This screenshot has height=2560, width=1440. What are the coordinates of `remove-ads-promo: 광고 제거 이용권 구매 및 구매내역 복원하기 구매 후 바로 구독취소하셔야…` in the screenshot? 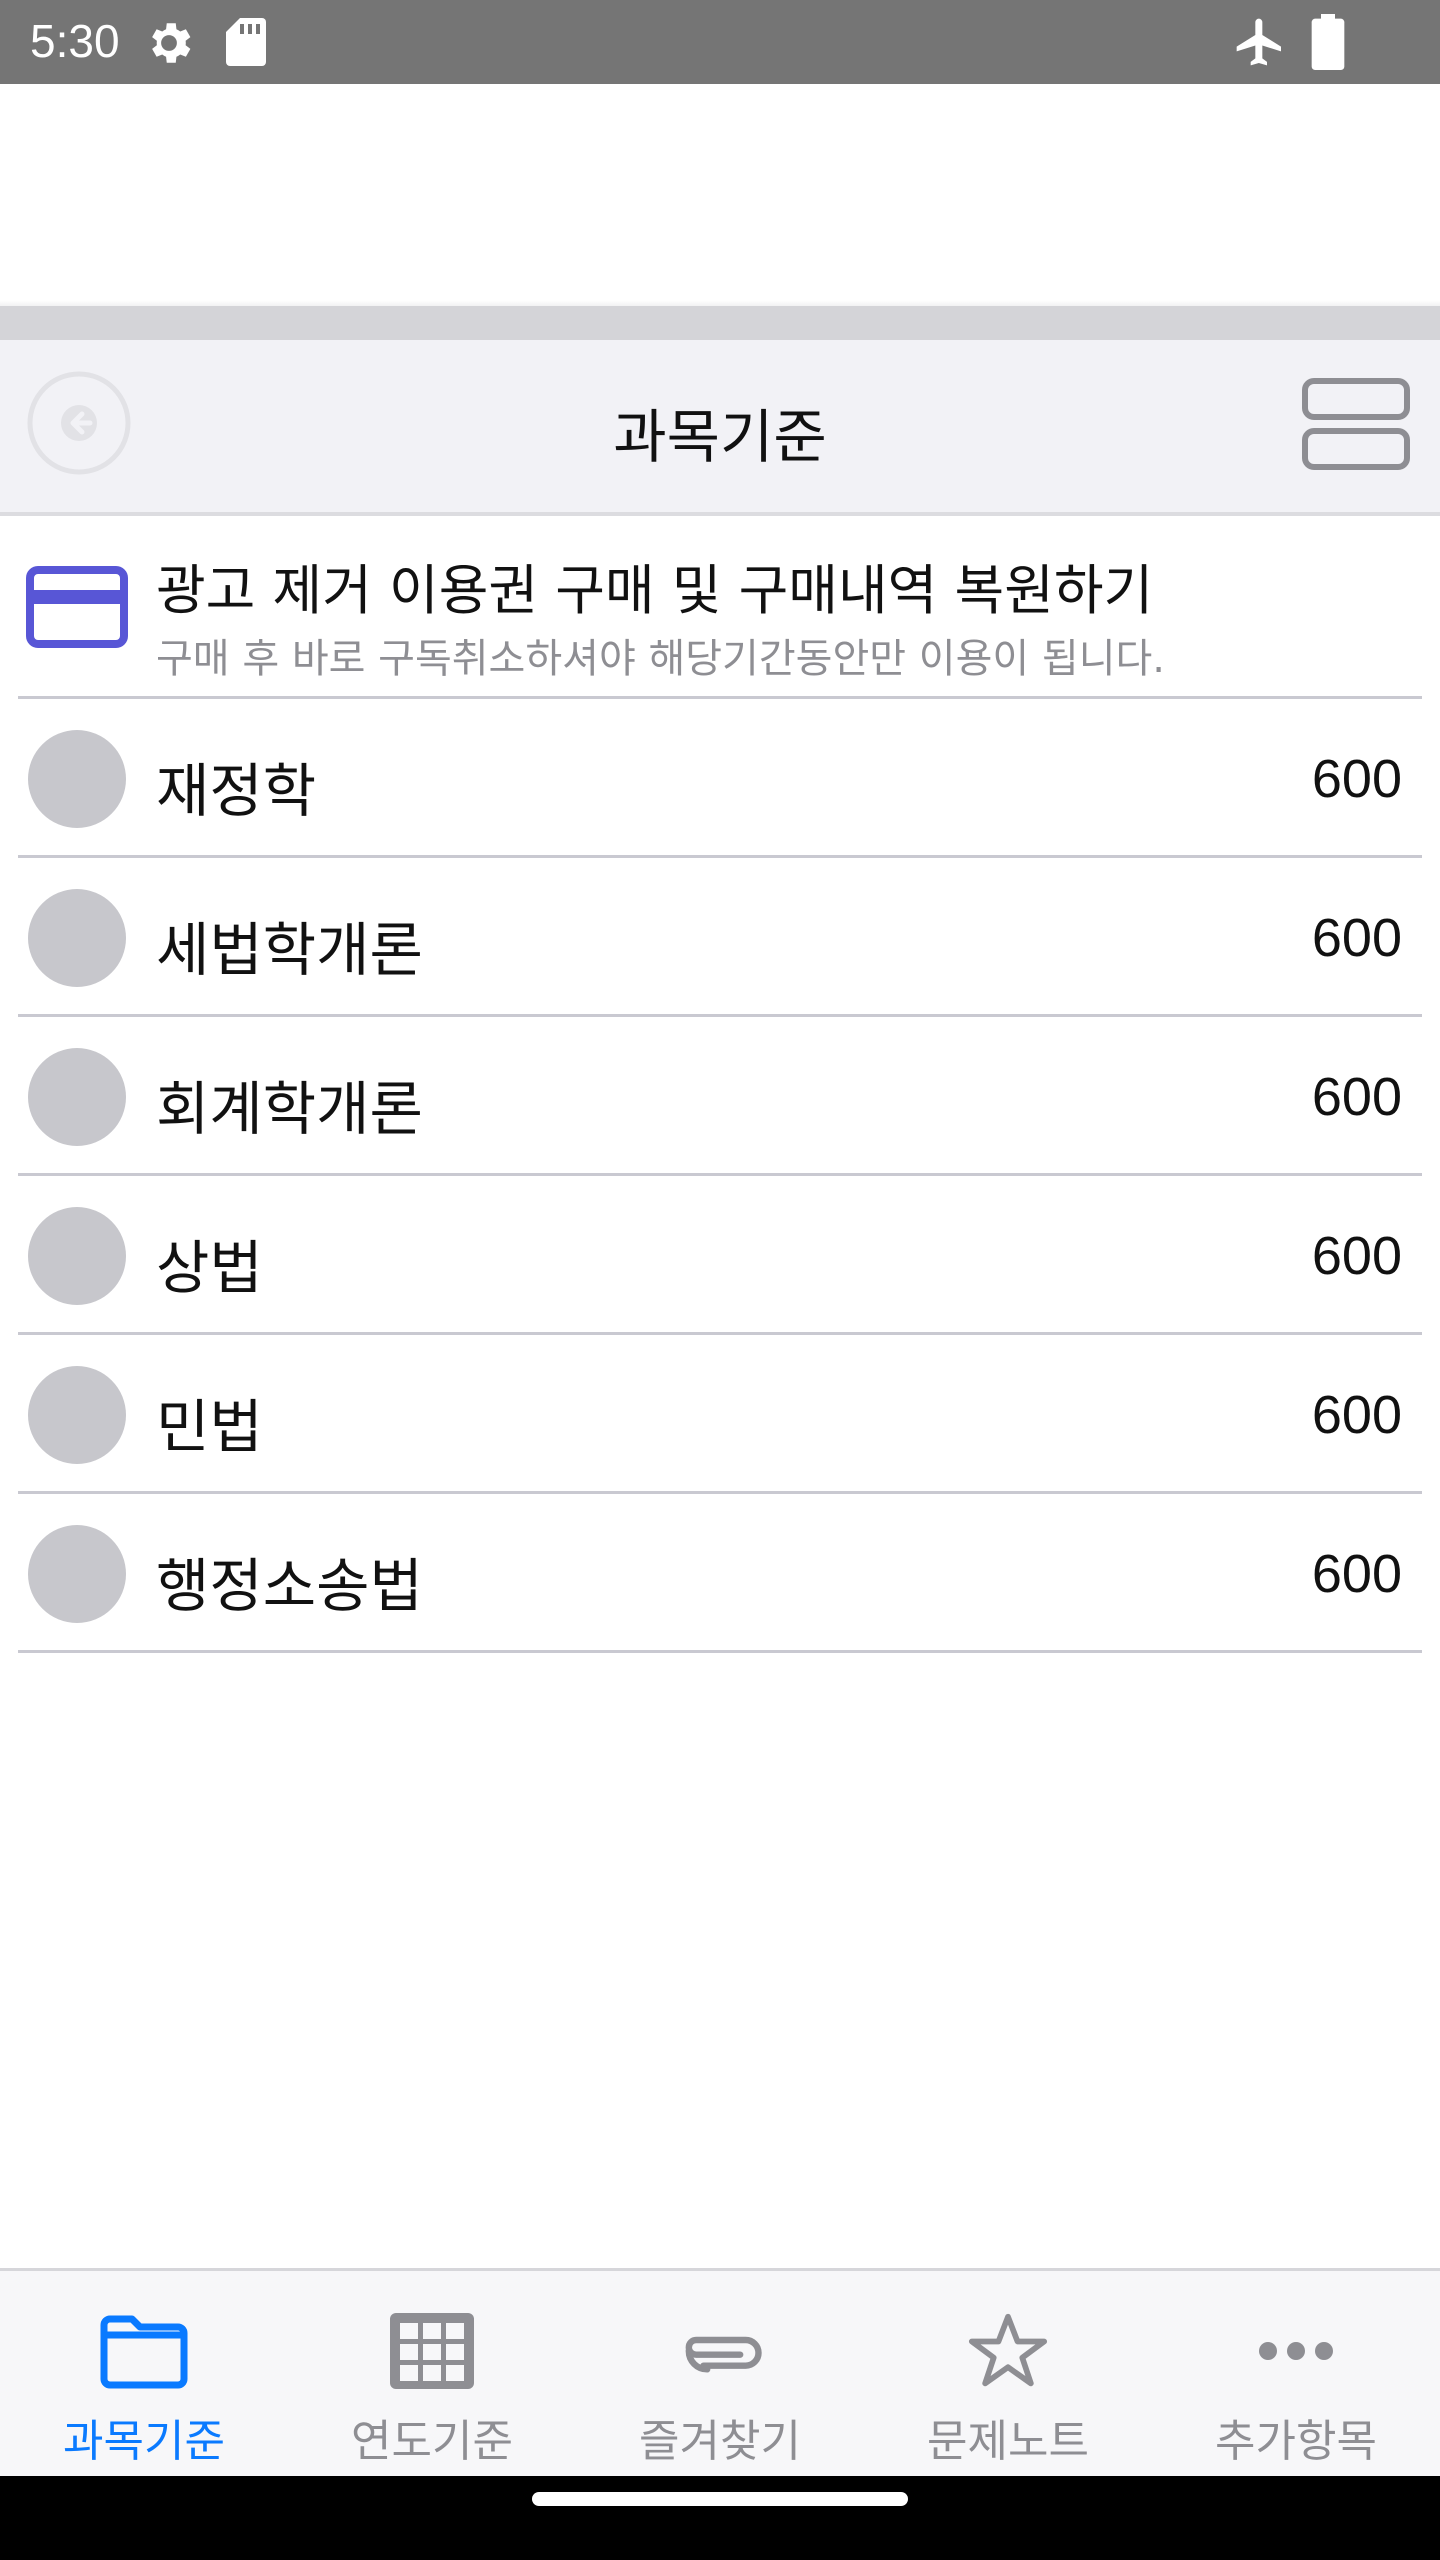 It's located at (720, 609).